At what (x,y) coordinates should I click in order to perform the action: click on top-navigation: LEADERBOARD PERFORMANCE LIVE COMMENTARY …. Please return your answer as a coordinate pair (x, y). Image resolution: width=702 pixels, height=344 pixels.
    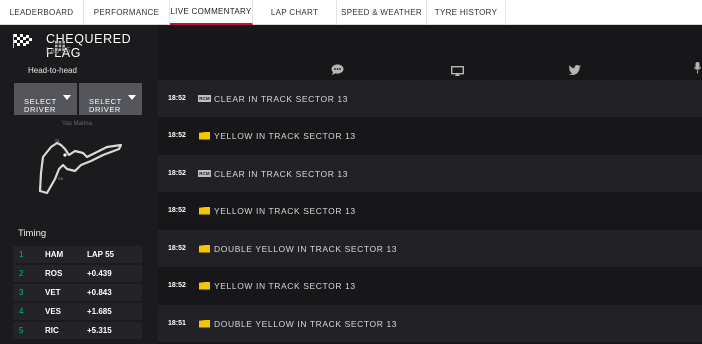
    Looking at the image, I should click on (351, 12).